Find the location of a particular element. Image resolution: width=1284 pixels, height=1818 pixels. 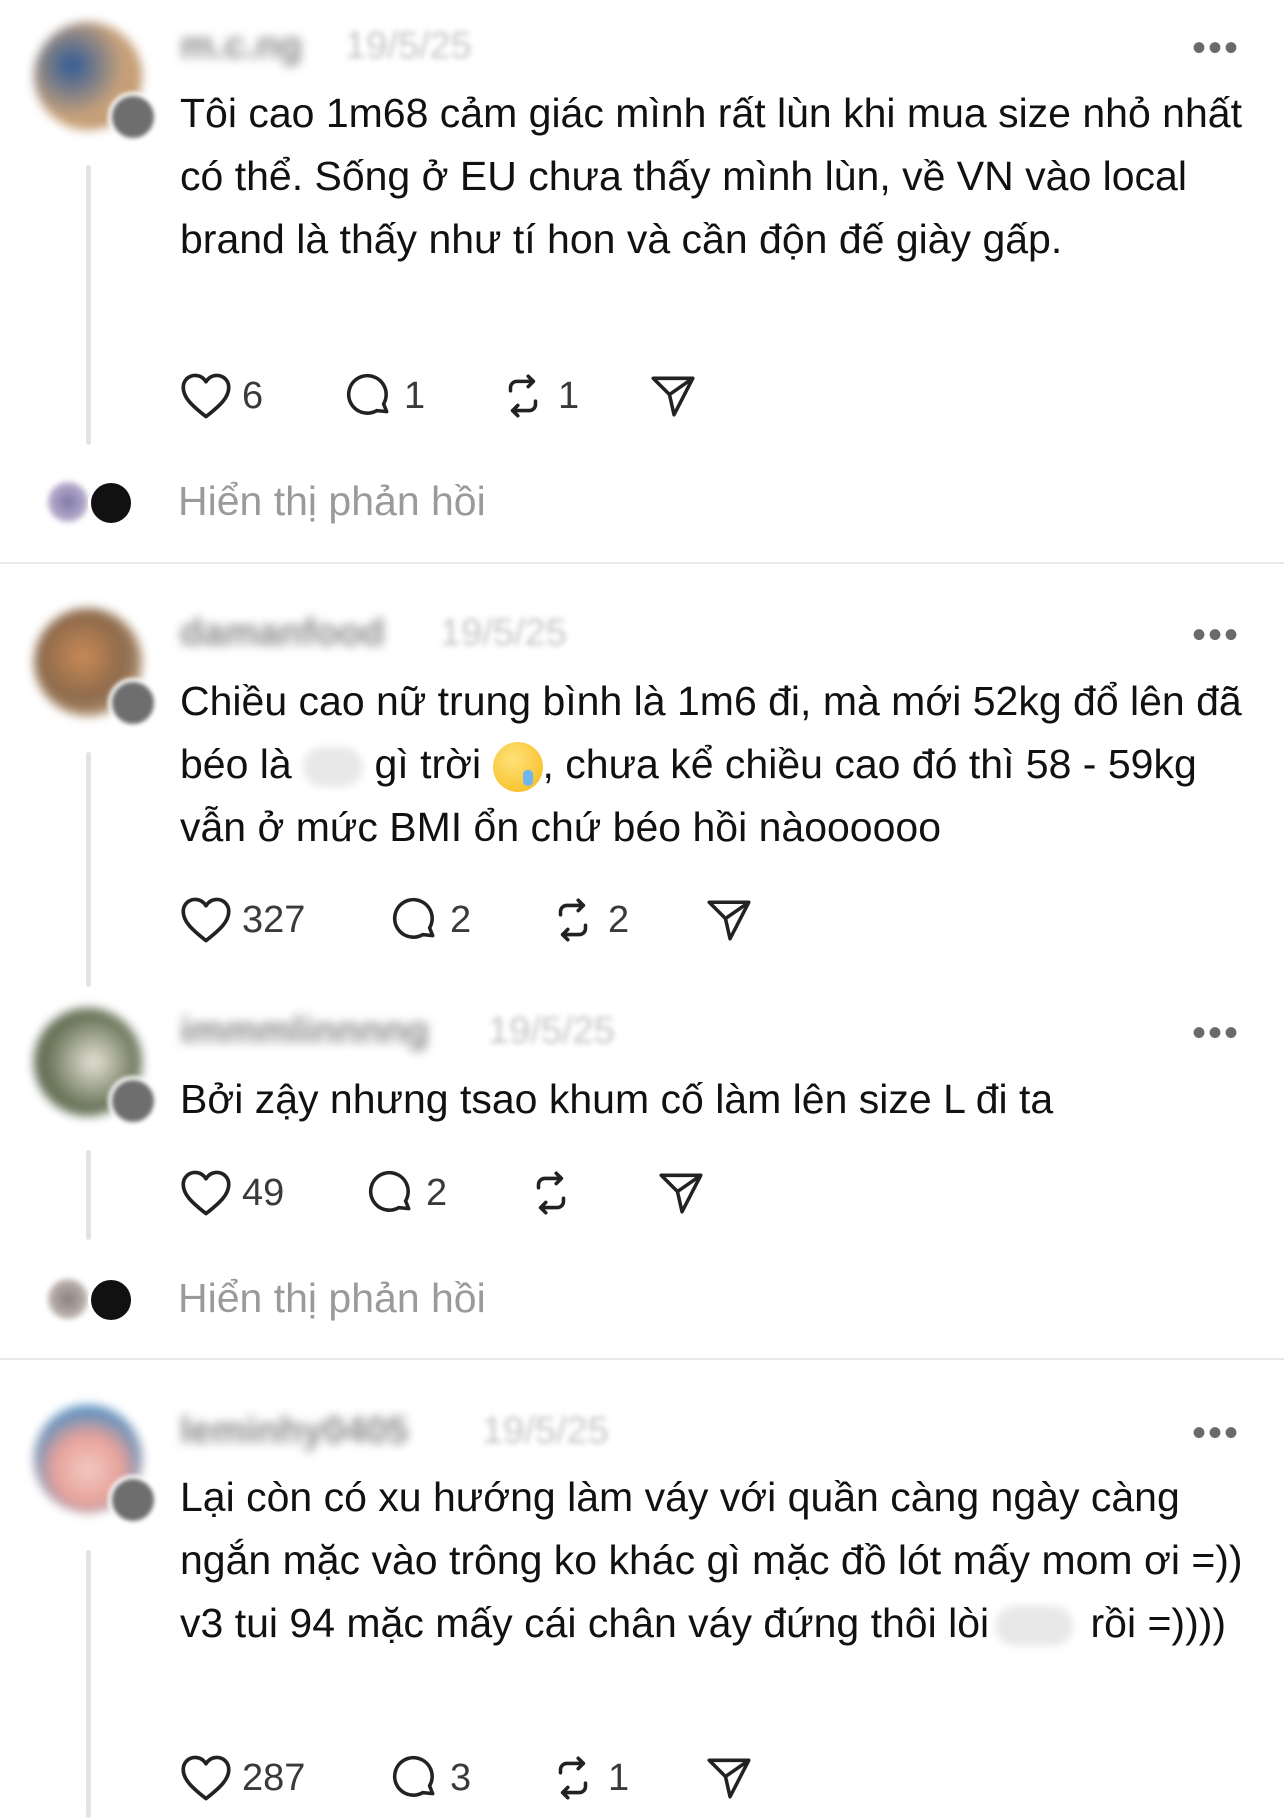

post-text-part: rồi =)))) is located at coordinates (1153, 1623).